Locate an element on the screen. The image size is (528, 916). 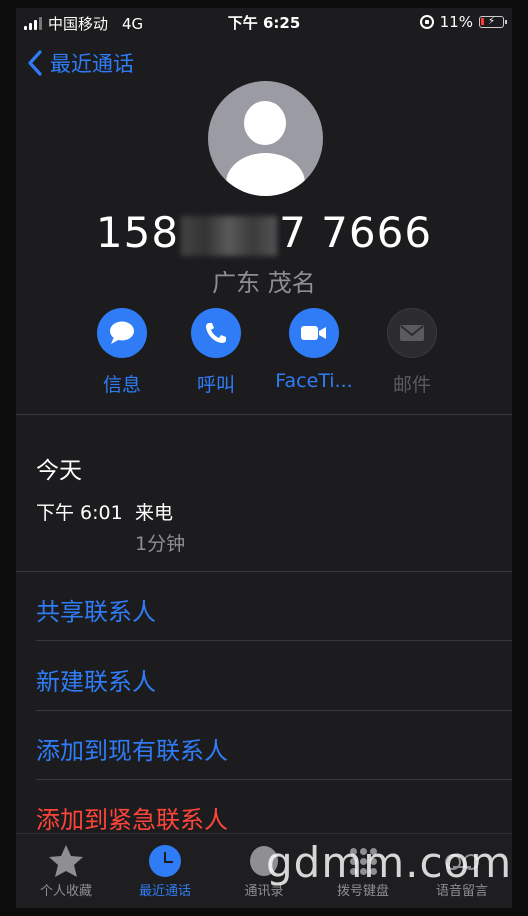
phone-number: 158 7 7666 is located at coordinates (264, 232).